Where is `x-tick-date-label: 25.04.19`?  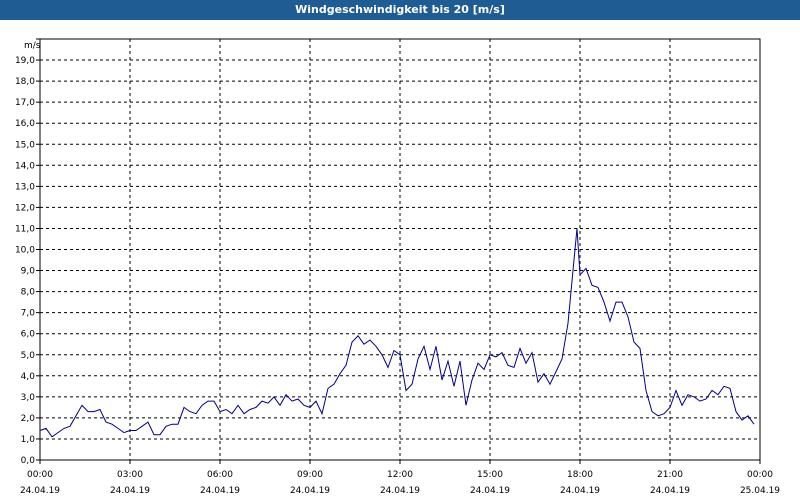
x-tick-date-label: 25.04.19 is located at coordinates (760, 491).